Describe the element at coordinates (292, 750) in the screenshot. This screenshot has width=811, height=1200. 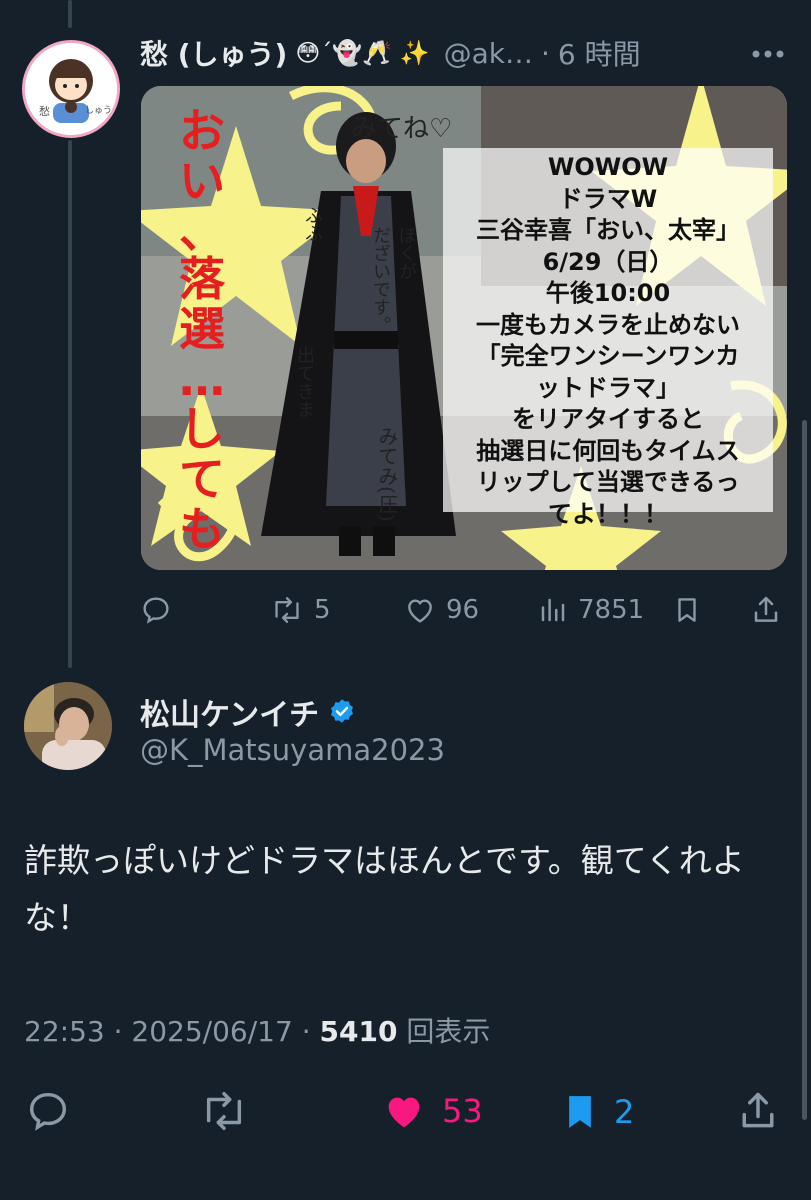
I see `main-handle: @K_Matsuyama2023` at that location.